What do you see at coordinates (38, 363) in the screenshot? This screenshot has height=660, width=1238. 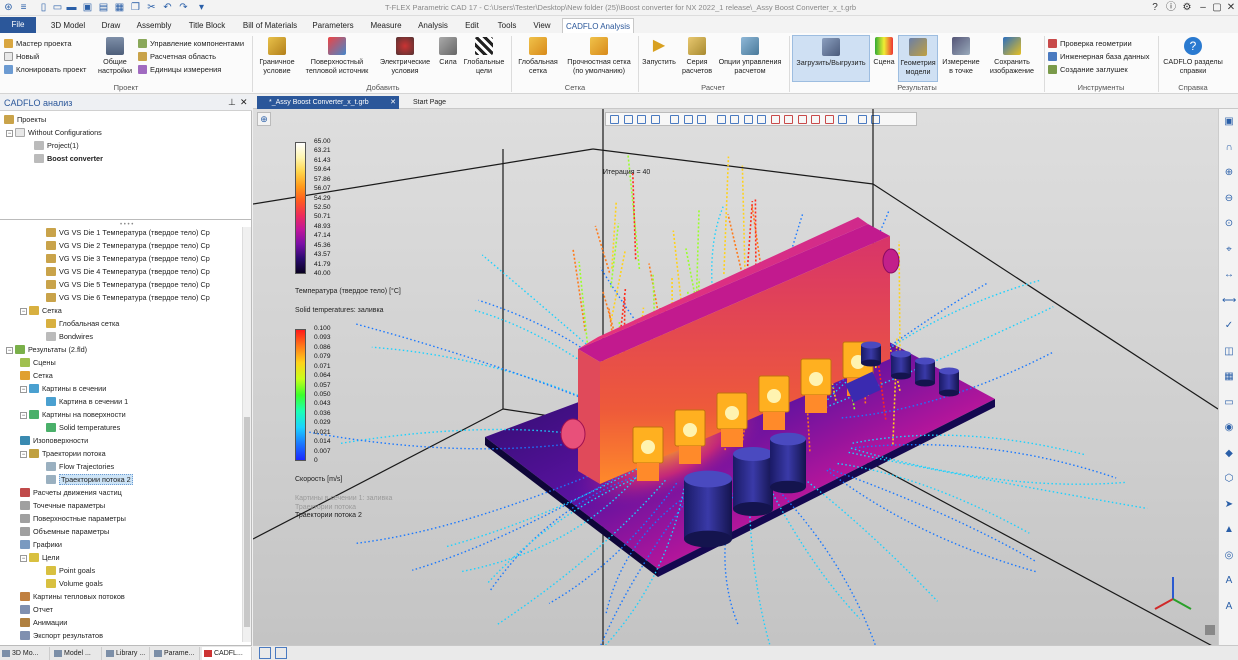 I see `tree-item: Сцены` at bounding box center [38, 363].